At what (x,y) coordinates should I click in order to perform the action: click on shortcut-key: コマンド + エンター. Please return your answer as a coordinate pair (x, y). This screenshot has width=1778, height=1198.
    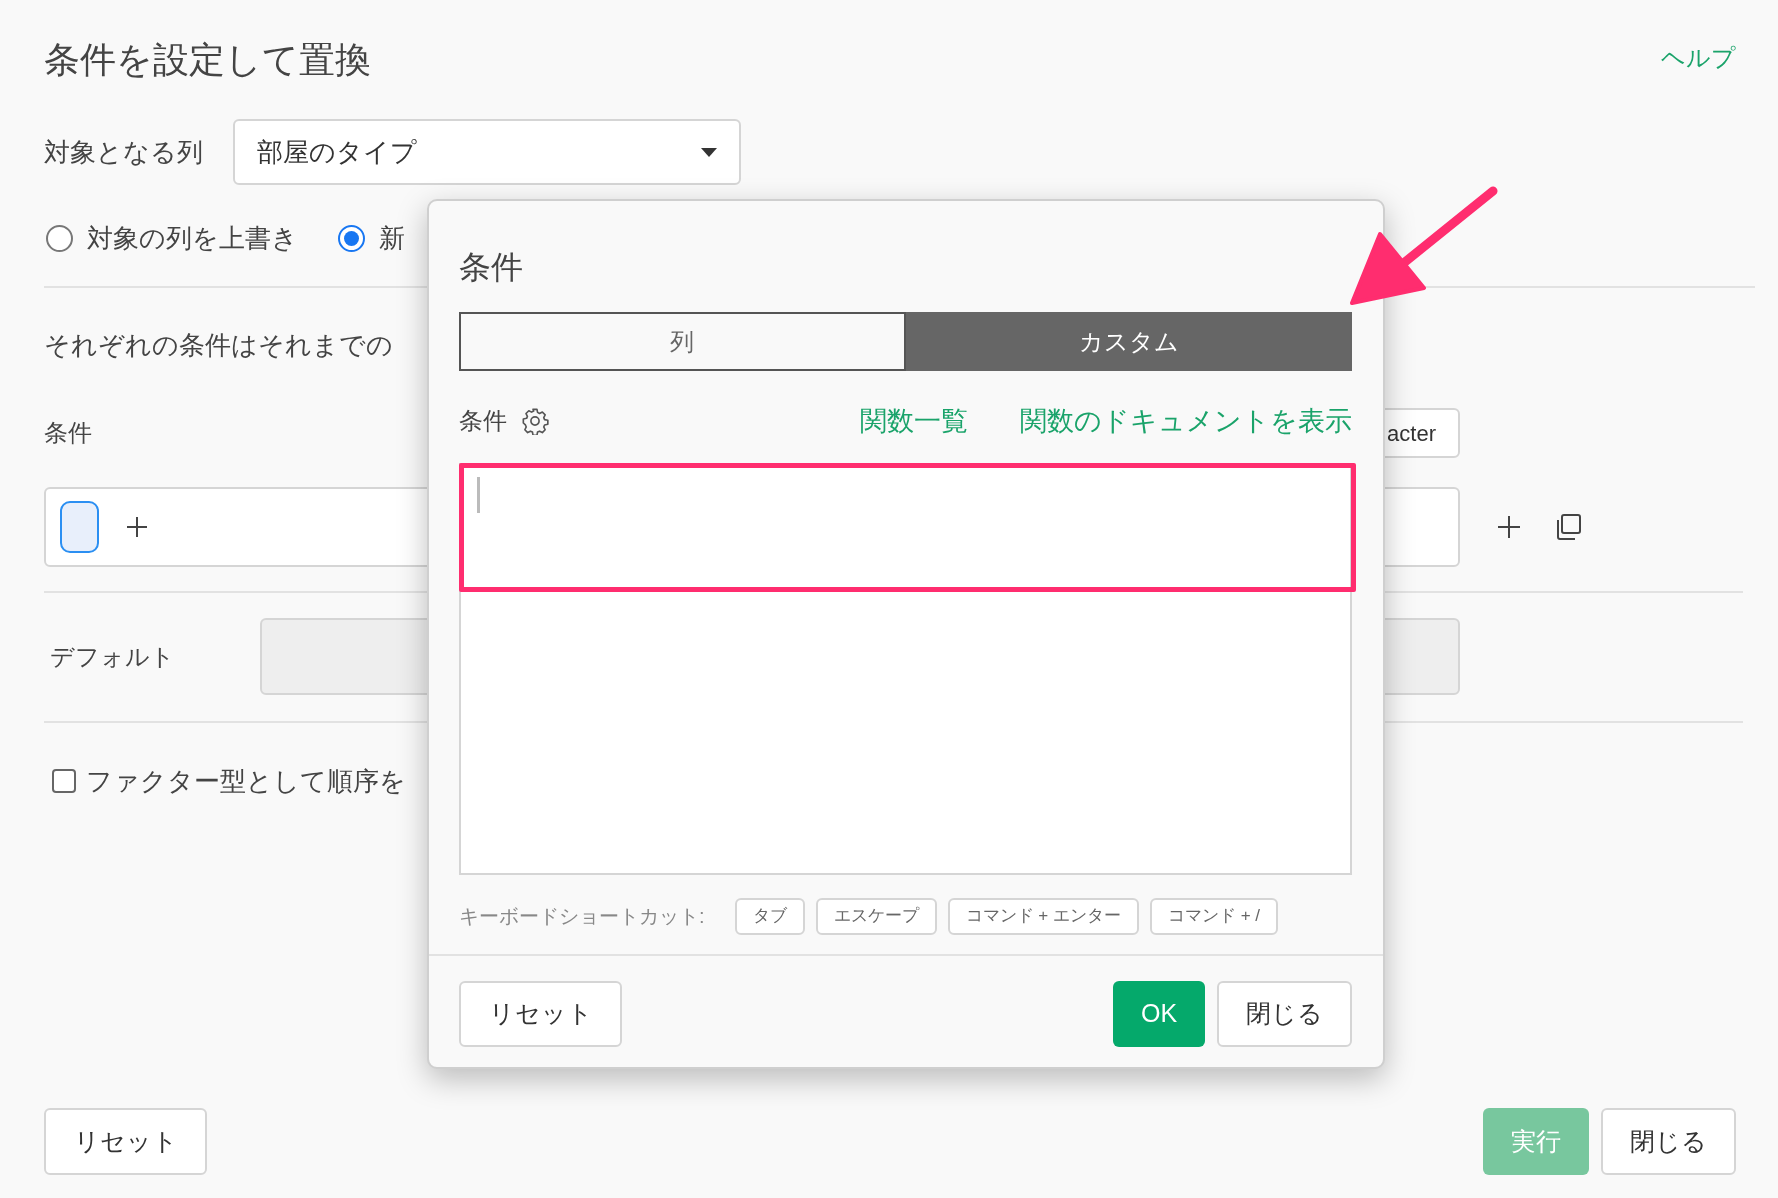
    Looking at the image, I should click on (1043, 916).